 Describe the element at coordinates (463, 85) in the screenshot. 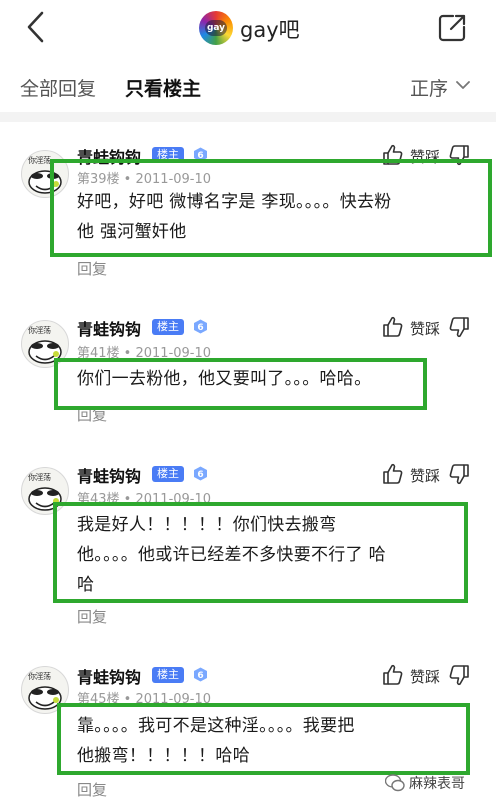

I see `chevron-down-icon` at that location.